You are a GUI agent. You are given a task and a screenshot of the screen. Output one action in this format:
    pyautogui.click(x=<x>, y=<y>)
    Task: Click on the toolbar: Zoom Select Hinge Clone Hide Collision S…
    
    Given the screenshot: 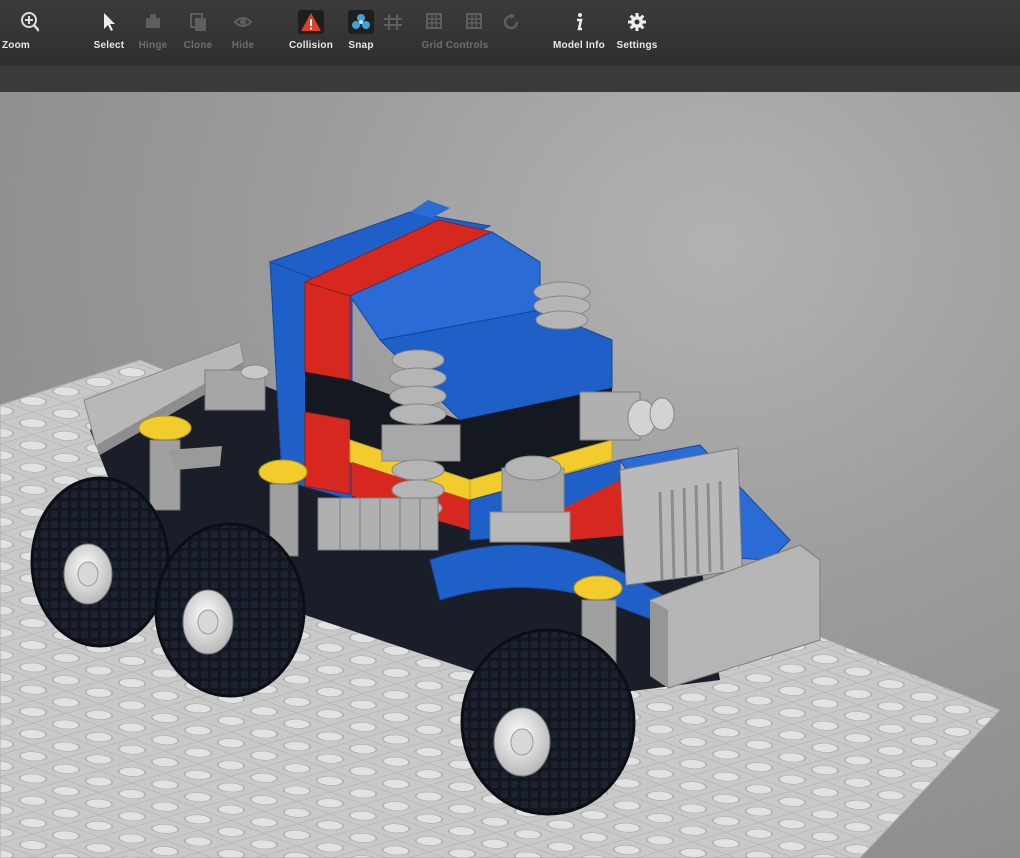 What is the action you would take?
    pyautogui.click(x=510, y=33)
    